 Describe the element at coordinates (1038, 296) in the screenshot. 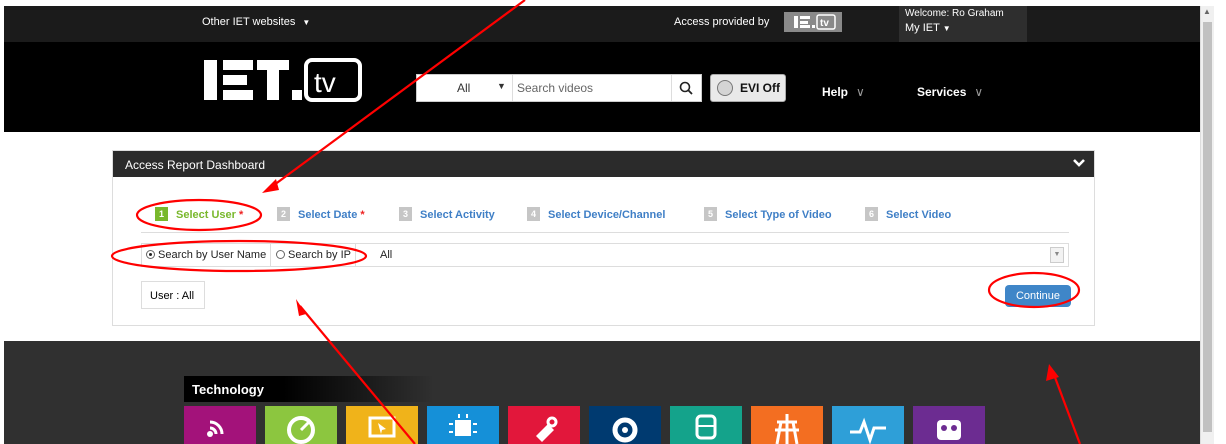

I see `continue-button: Continue` at that location.